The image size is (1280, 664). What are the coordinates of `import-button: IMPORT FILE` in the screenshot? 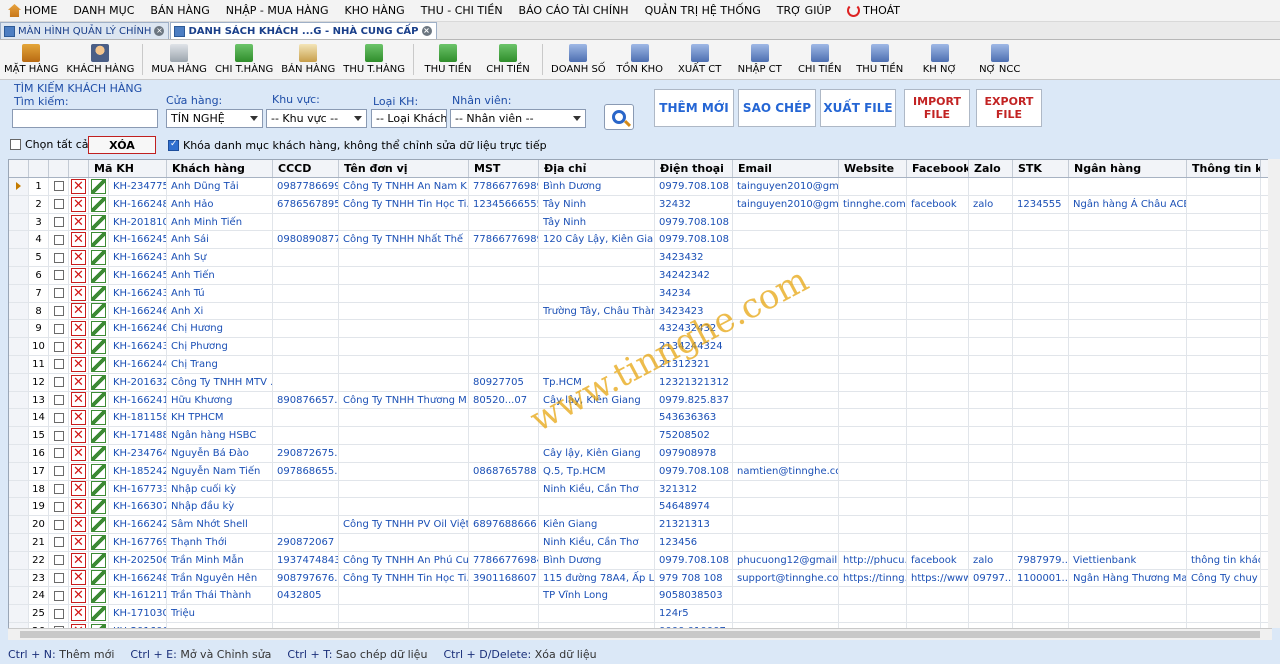 It's located at (937, 108).